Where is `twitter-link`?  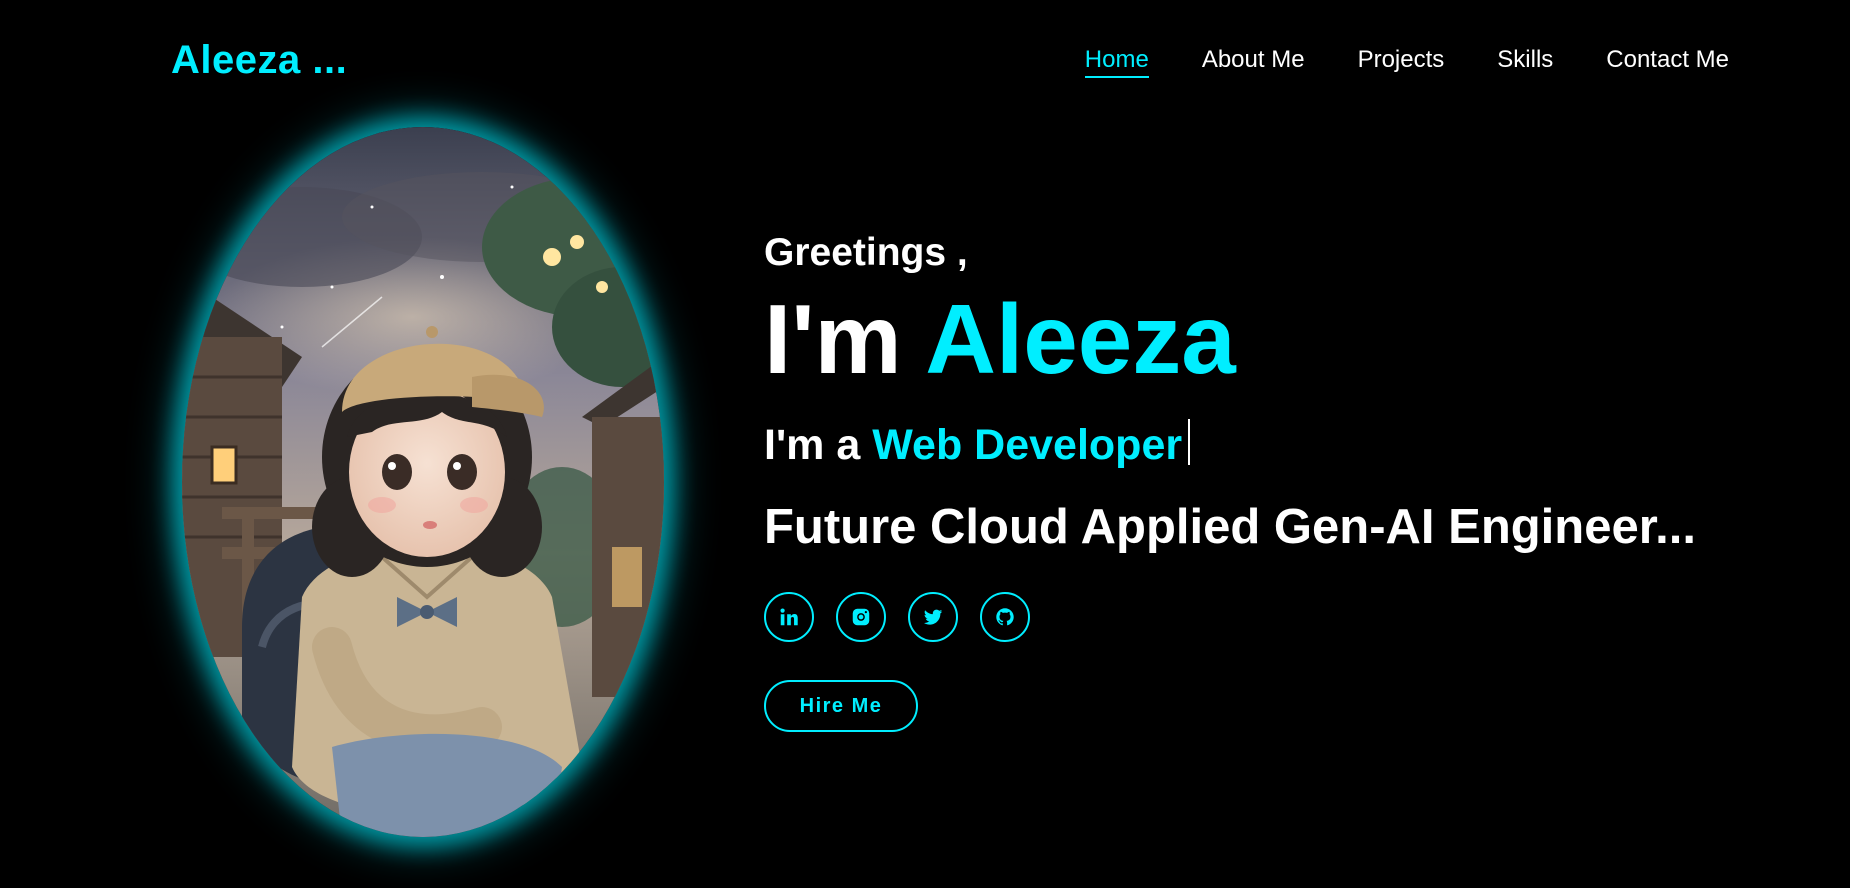 twitter-link is located at coordinates (933, 617).